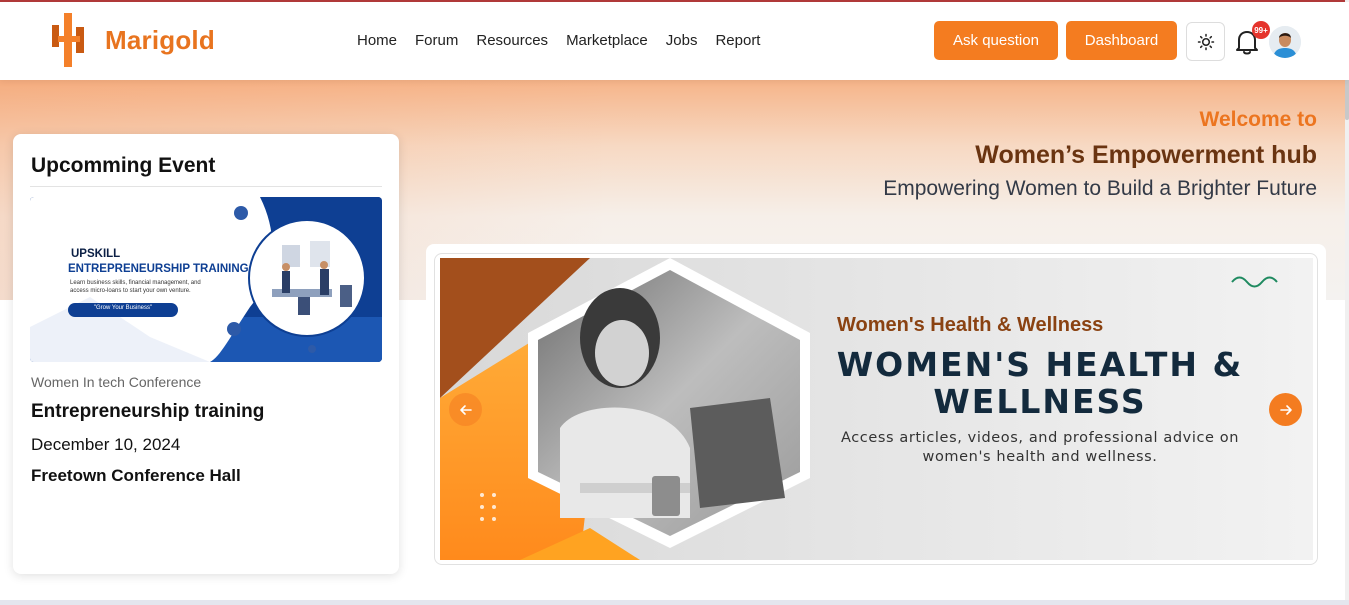 This screenshot has height=605, width=1349. I want to click on theme-toggle-button, so click(1205, 41).